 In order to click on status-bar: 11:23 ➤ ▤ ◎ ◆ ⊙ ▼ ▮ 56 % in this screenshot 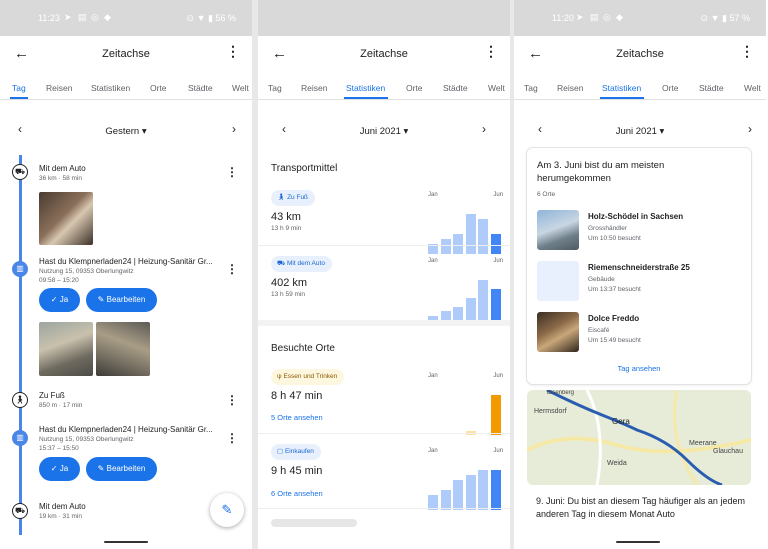, I will do `click(126, 18)`.